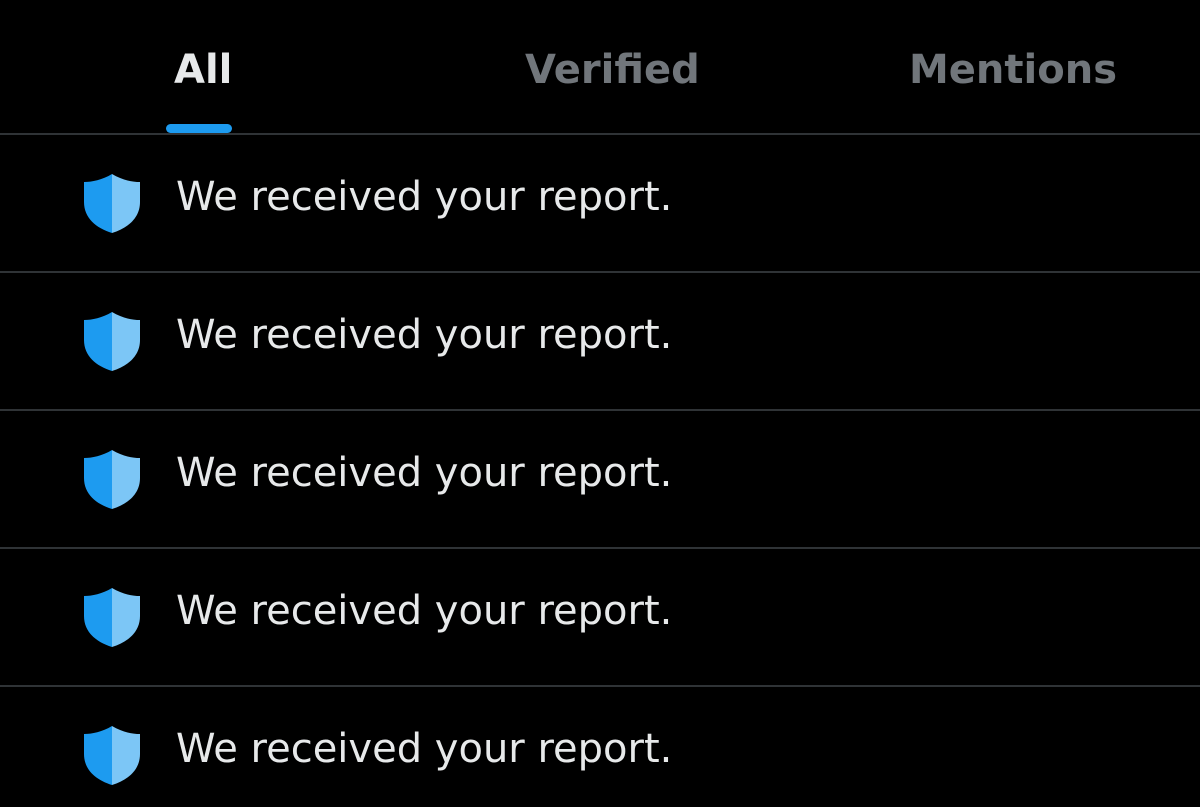 This screenshot has height=807, width=1200. I want to click on tab-mentions: Mentions, so click(1000, 66).